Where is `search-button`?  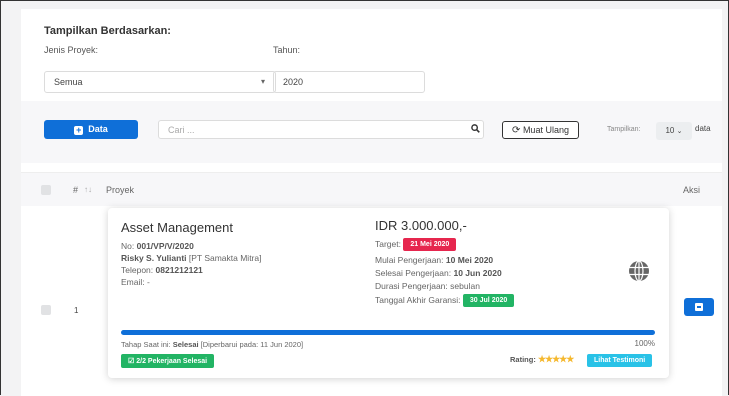 search-button is located at coordinates (475, 129).